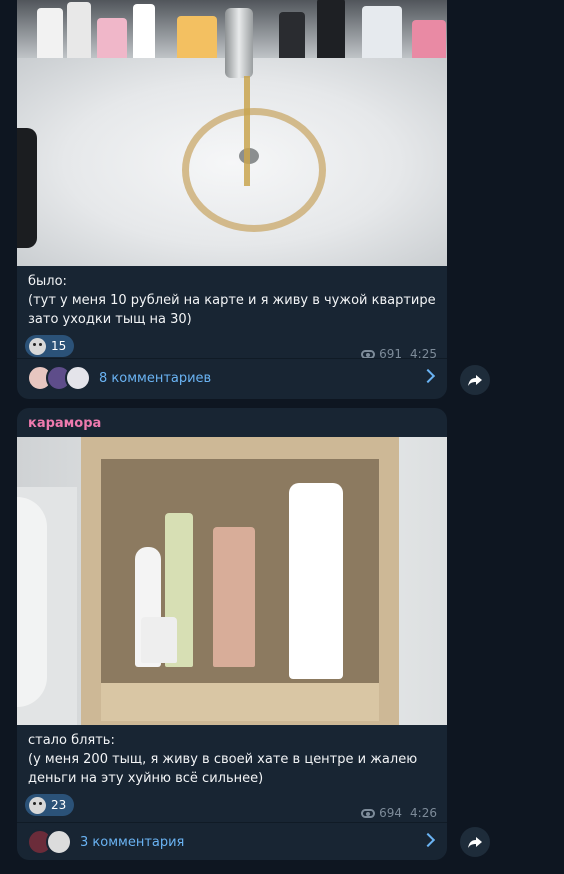 Image resolution: width=564 pixels, height=874 pixels. What do you see at coordinates (32, 602) in the screenshot?
I see `mirror-edge` at bounding box center [32, 602].